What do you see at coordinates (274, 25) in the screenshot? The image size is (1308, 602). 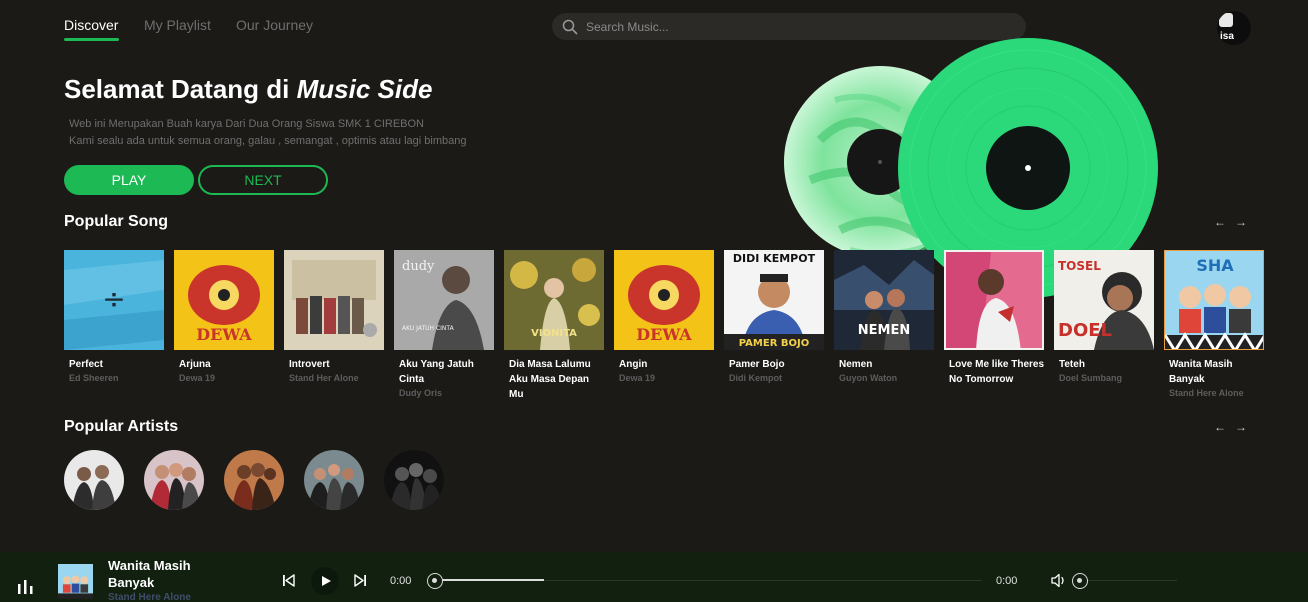 I see `tab-our-journey: Our Journey` at bounding box center [274, 25].